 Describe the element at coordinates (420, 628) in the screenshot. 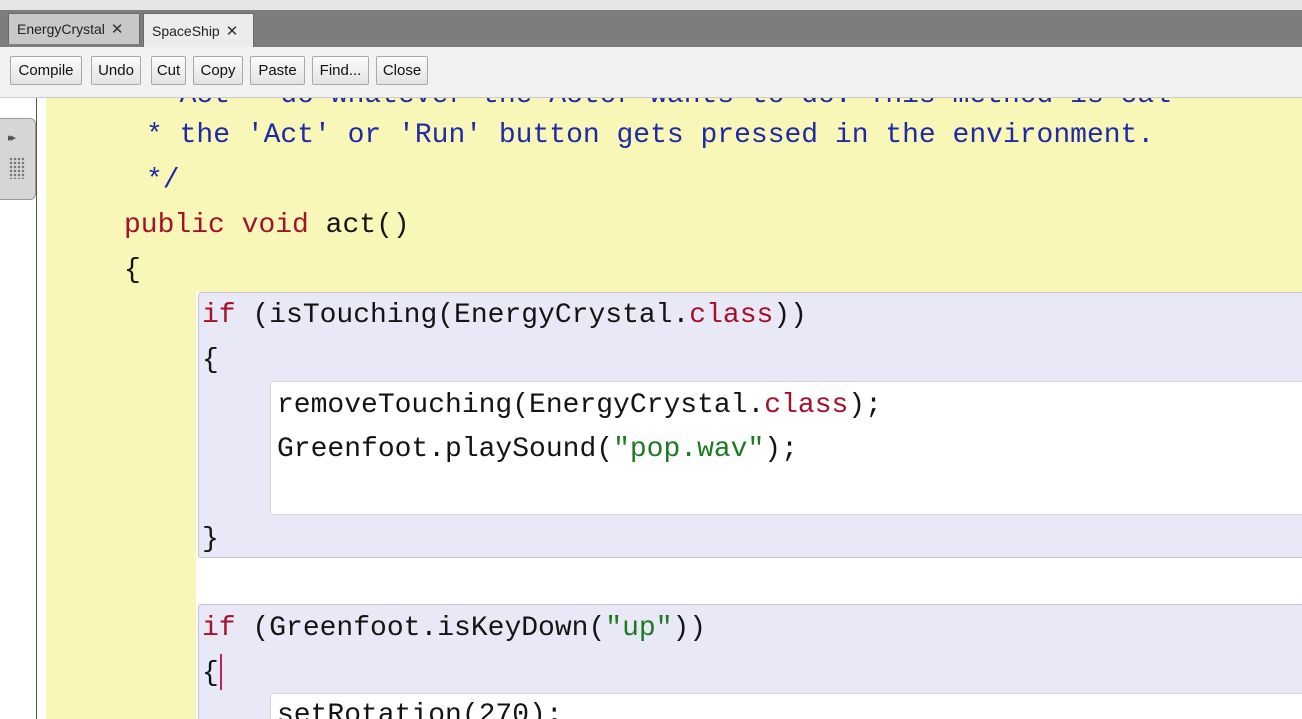

I see `code-text: (Greenfoot.isKeyDown(` at that location.